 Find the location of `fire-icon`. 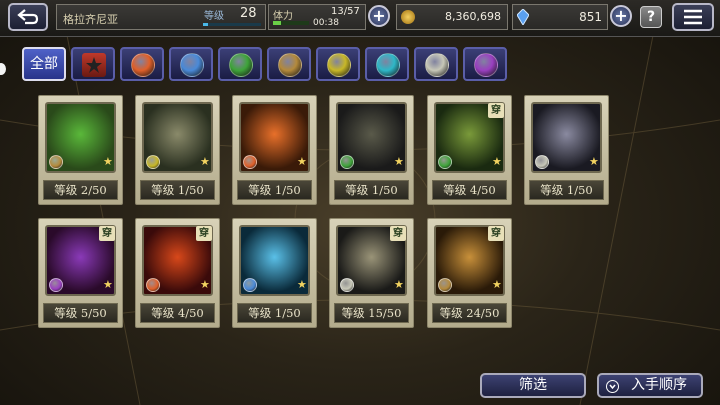

fire-icon is located at coordinates (143, 65).